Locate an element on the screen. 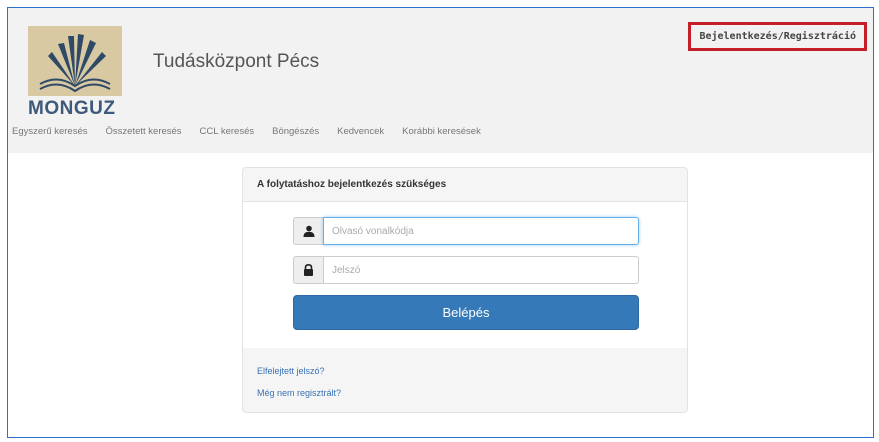 This screenshot has width=879, height=442. nav-advanced-search: Összetett keresés is located at coordinates (144, 131).